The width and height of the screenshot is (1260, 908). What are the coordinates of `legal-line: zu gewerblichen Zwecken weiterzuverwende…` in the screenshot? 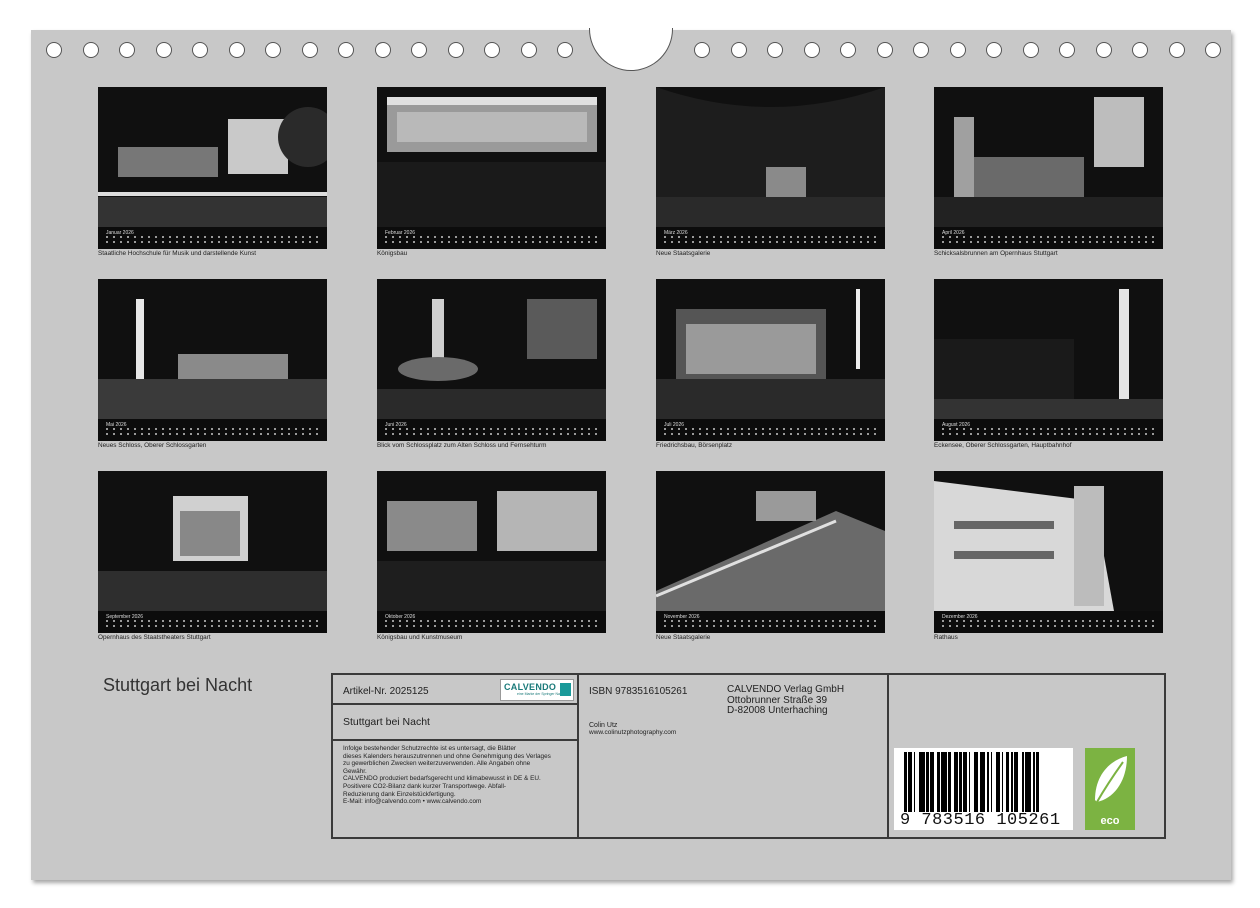 It's located at (437, 764).